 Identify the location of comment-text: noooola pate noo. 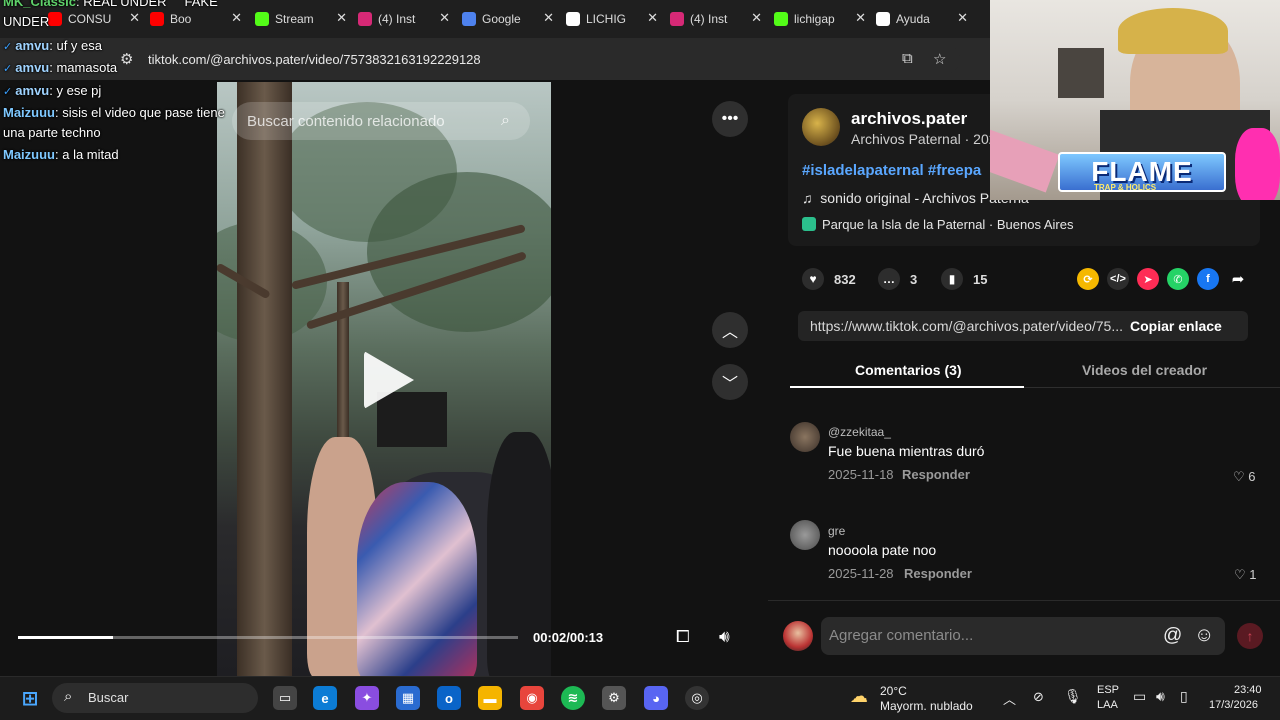
(882, 550).